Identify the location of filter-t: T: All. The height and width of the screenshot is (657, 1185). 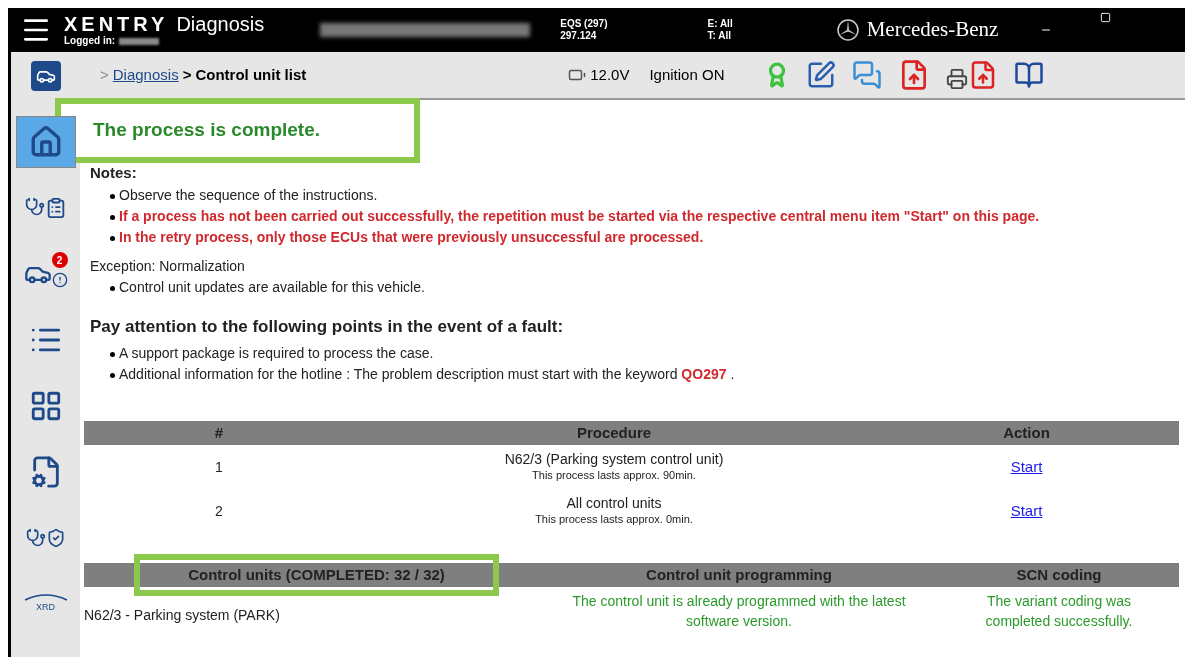
(719, 36).